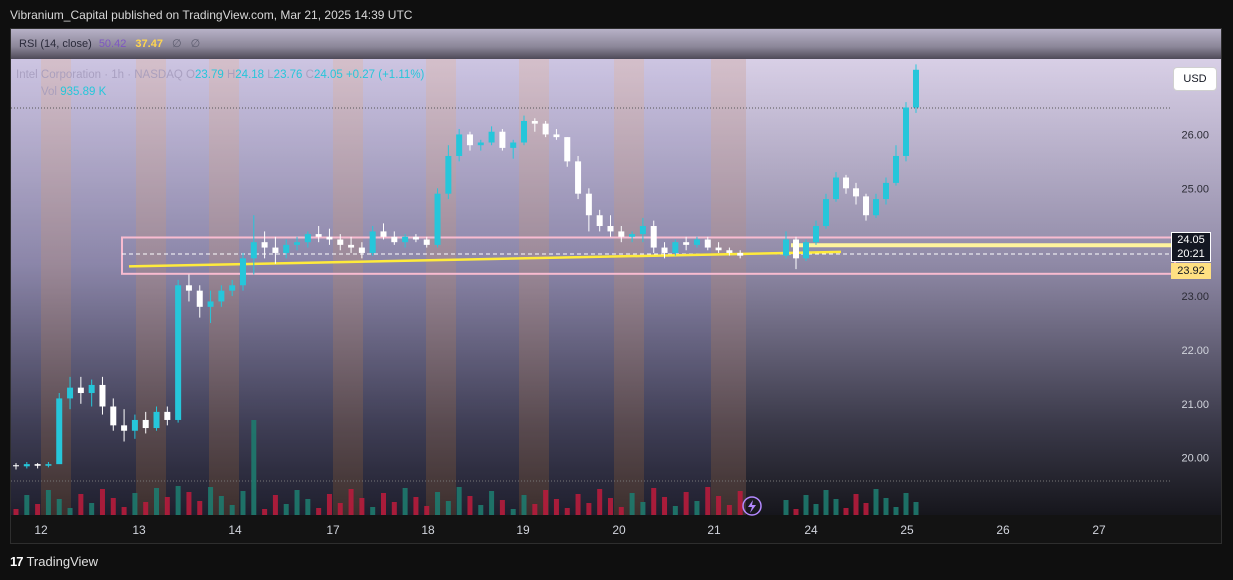 The image size is (1233, 580). I want to click on y-tick-label: 26.00, so click(1195, 135).